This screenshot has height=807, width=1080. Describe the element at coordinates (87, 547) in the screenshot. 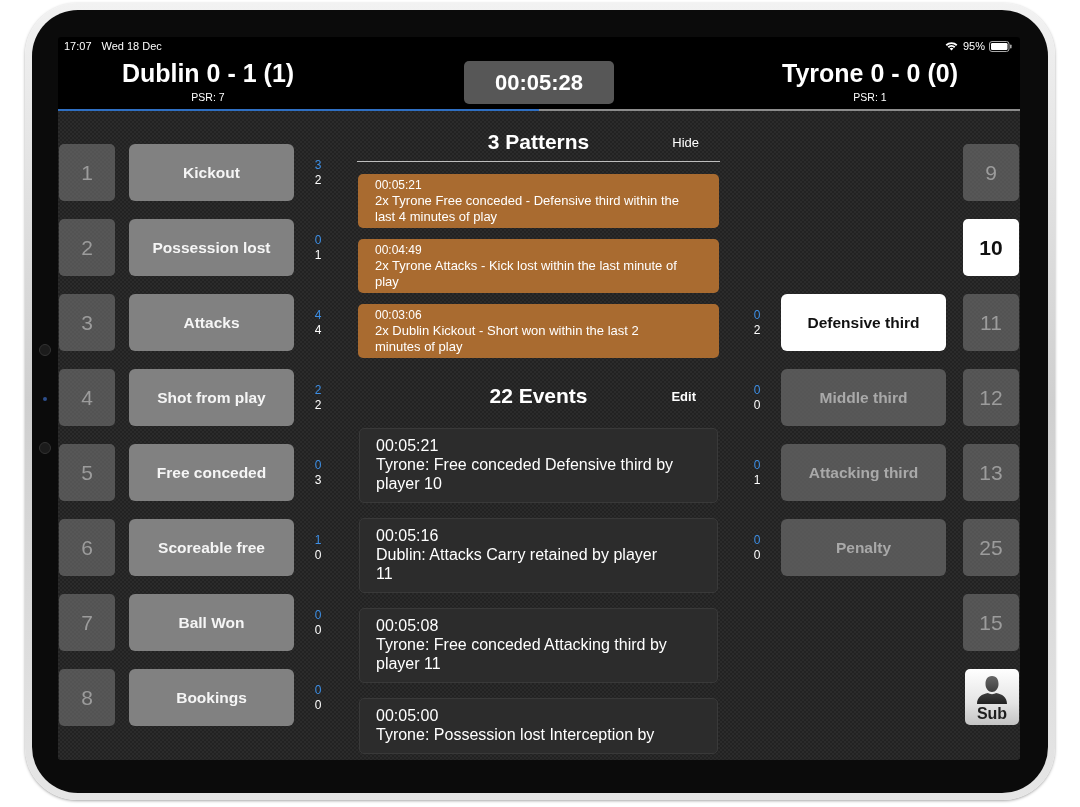

I see `player-number-tile: 6` at that location.